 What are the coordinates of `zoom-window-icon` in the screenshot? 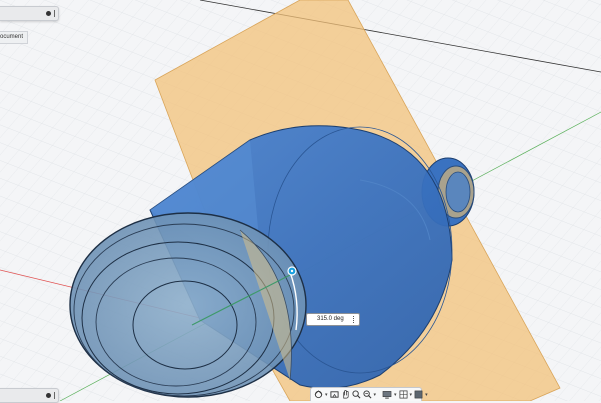 It's located at (356, 395).